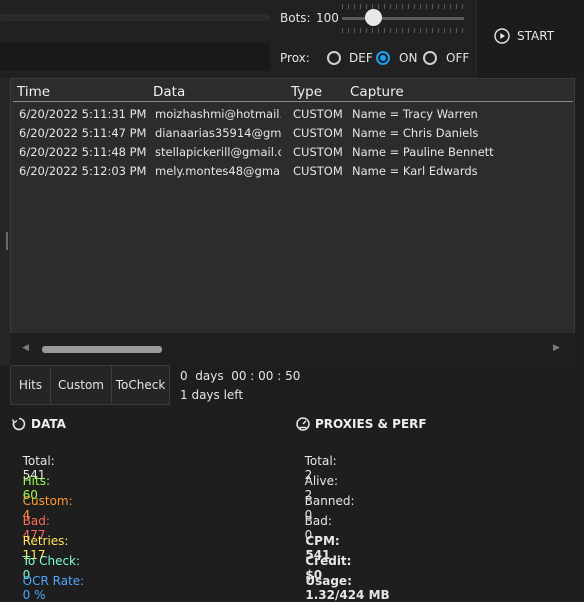  What do you see at coordinates (83, 114) in the screenshot?
I see `cell-time: 6/20/2022 5:11:31 PM` at bounding box center [83, 114].